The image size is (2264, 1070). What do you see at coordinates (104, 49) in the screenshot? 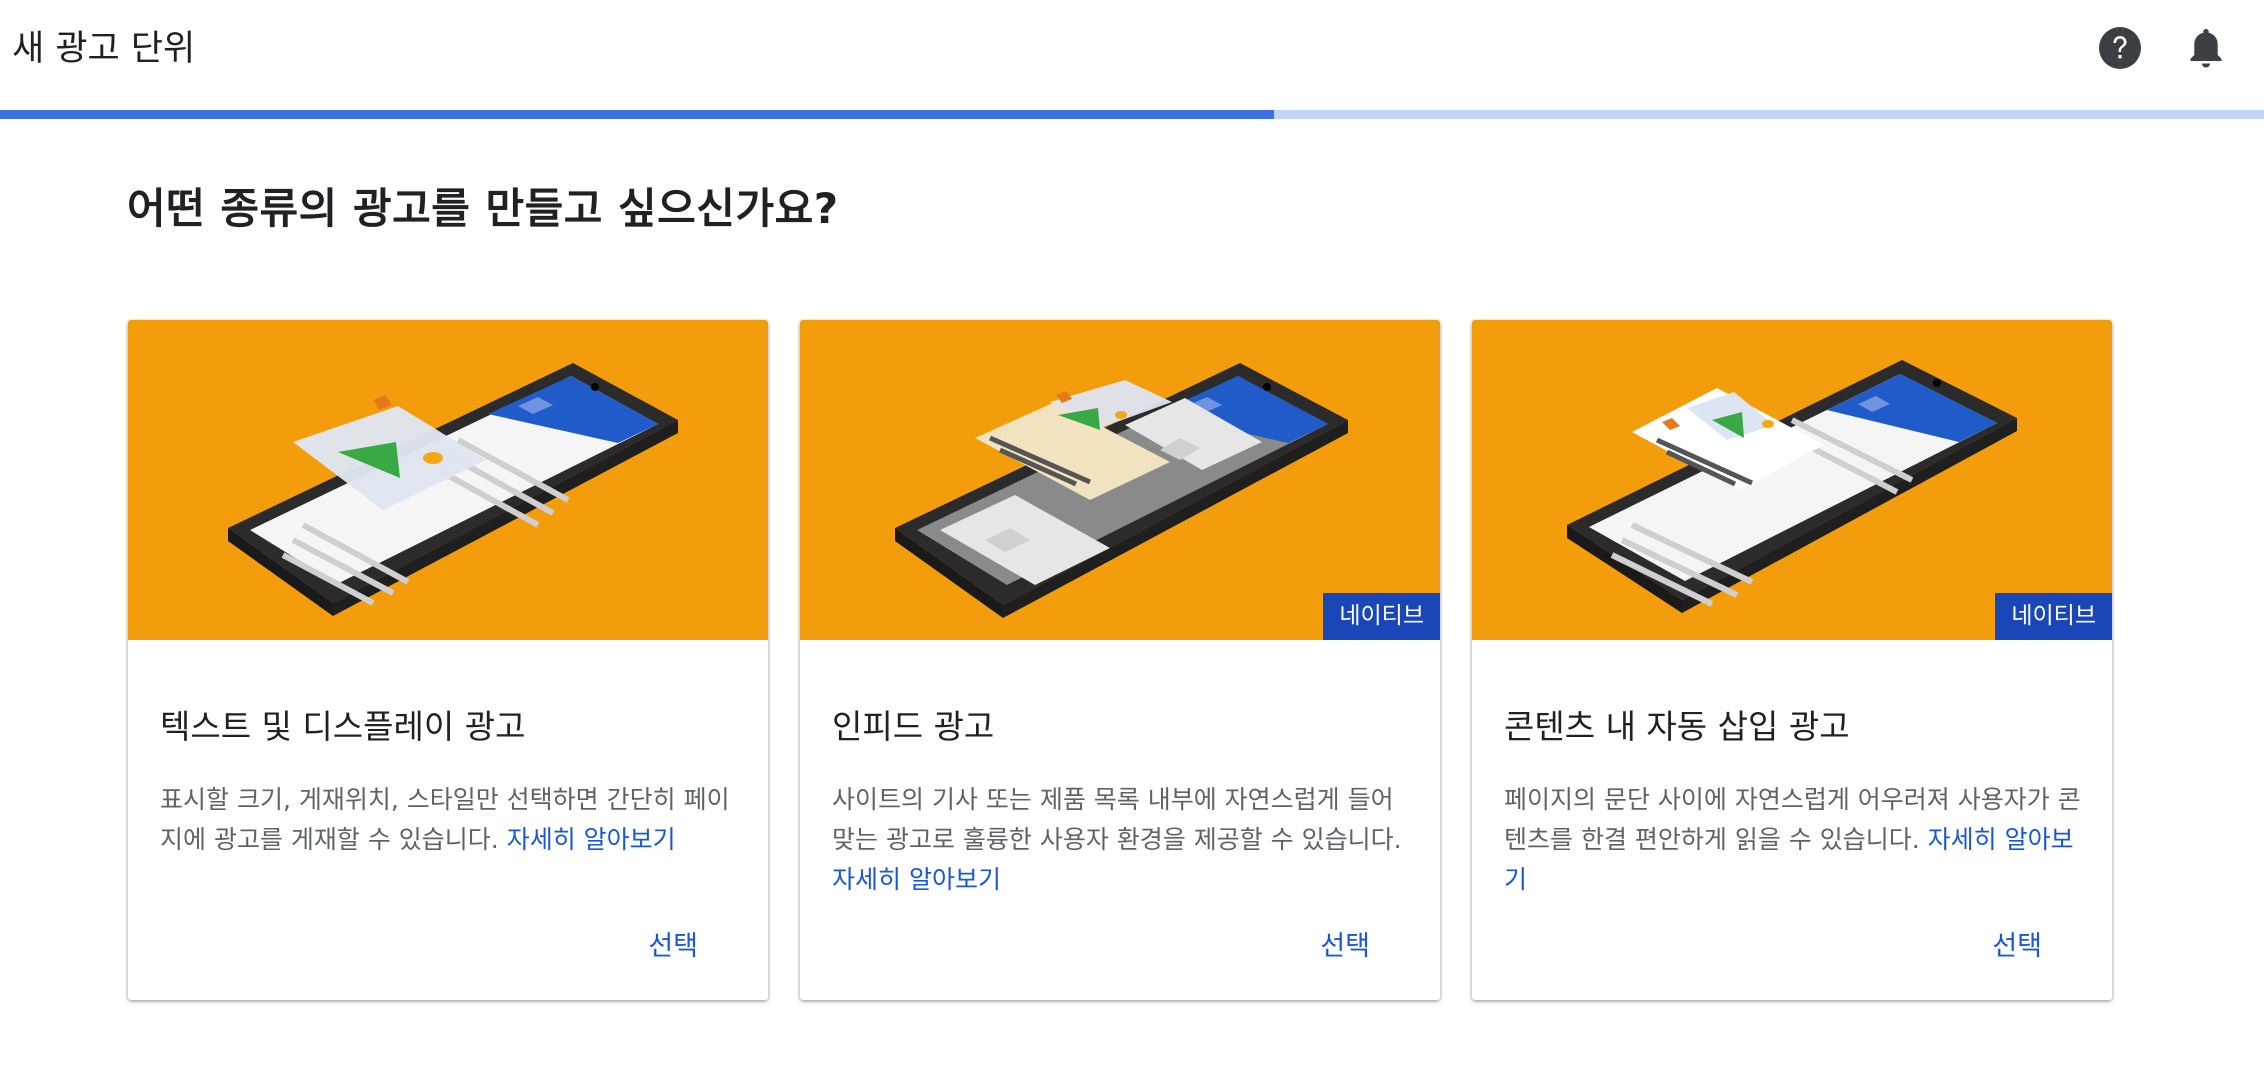
I see `page-title: 새 광고 단위` at bounding box center [104, 49].